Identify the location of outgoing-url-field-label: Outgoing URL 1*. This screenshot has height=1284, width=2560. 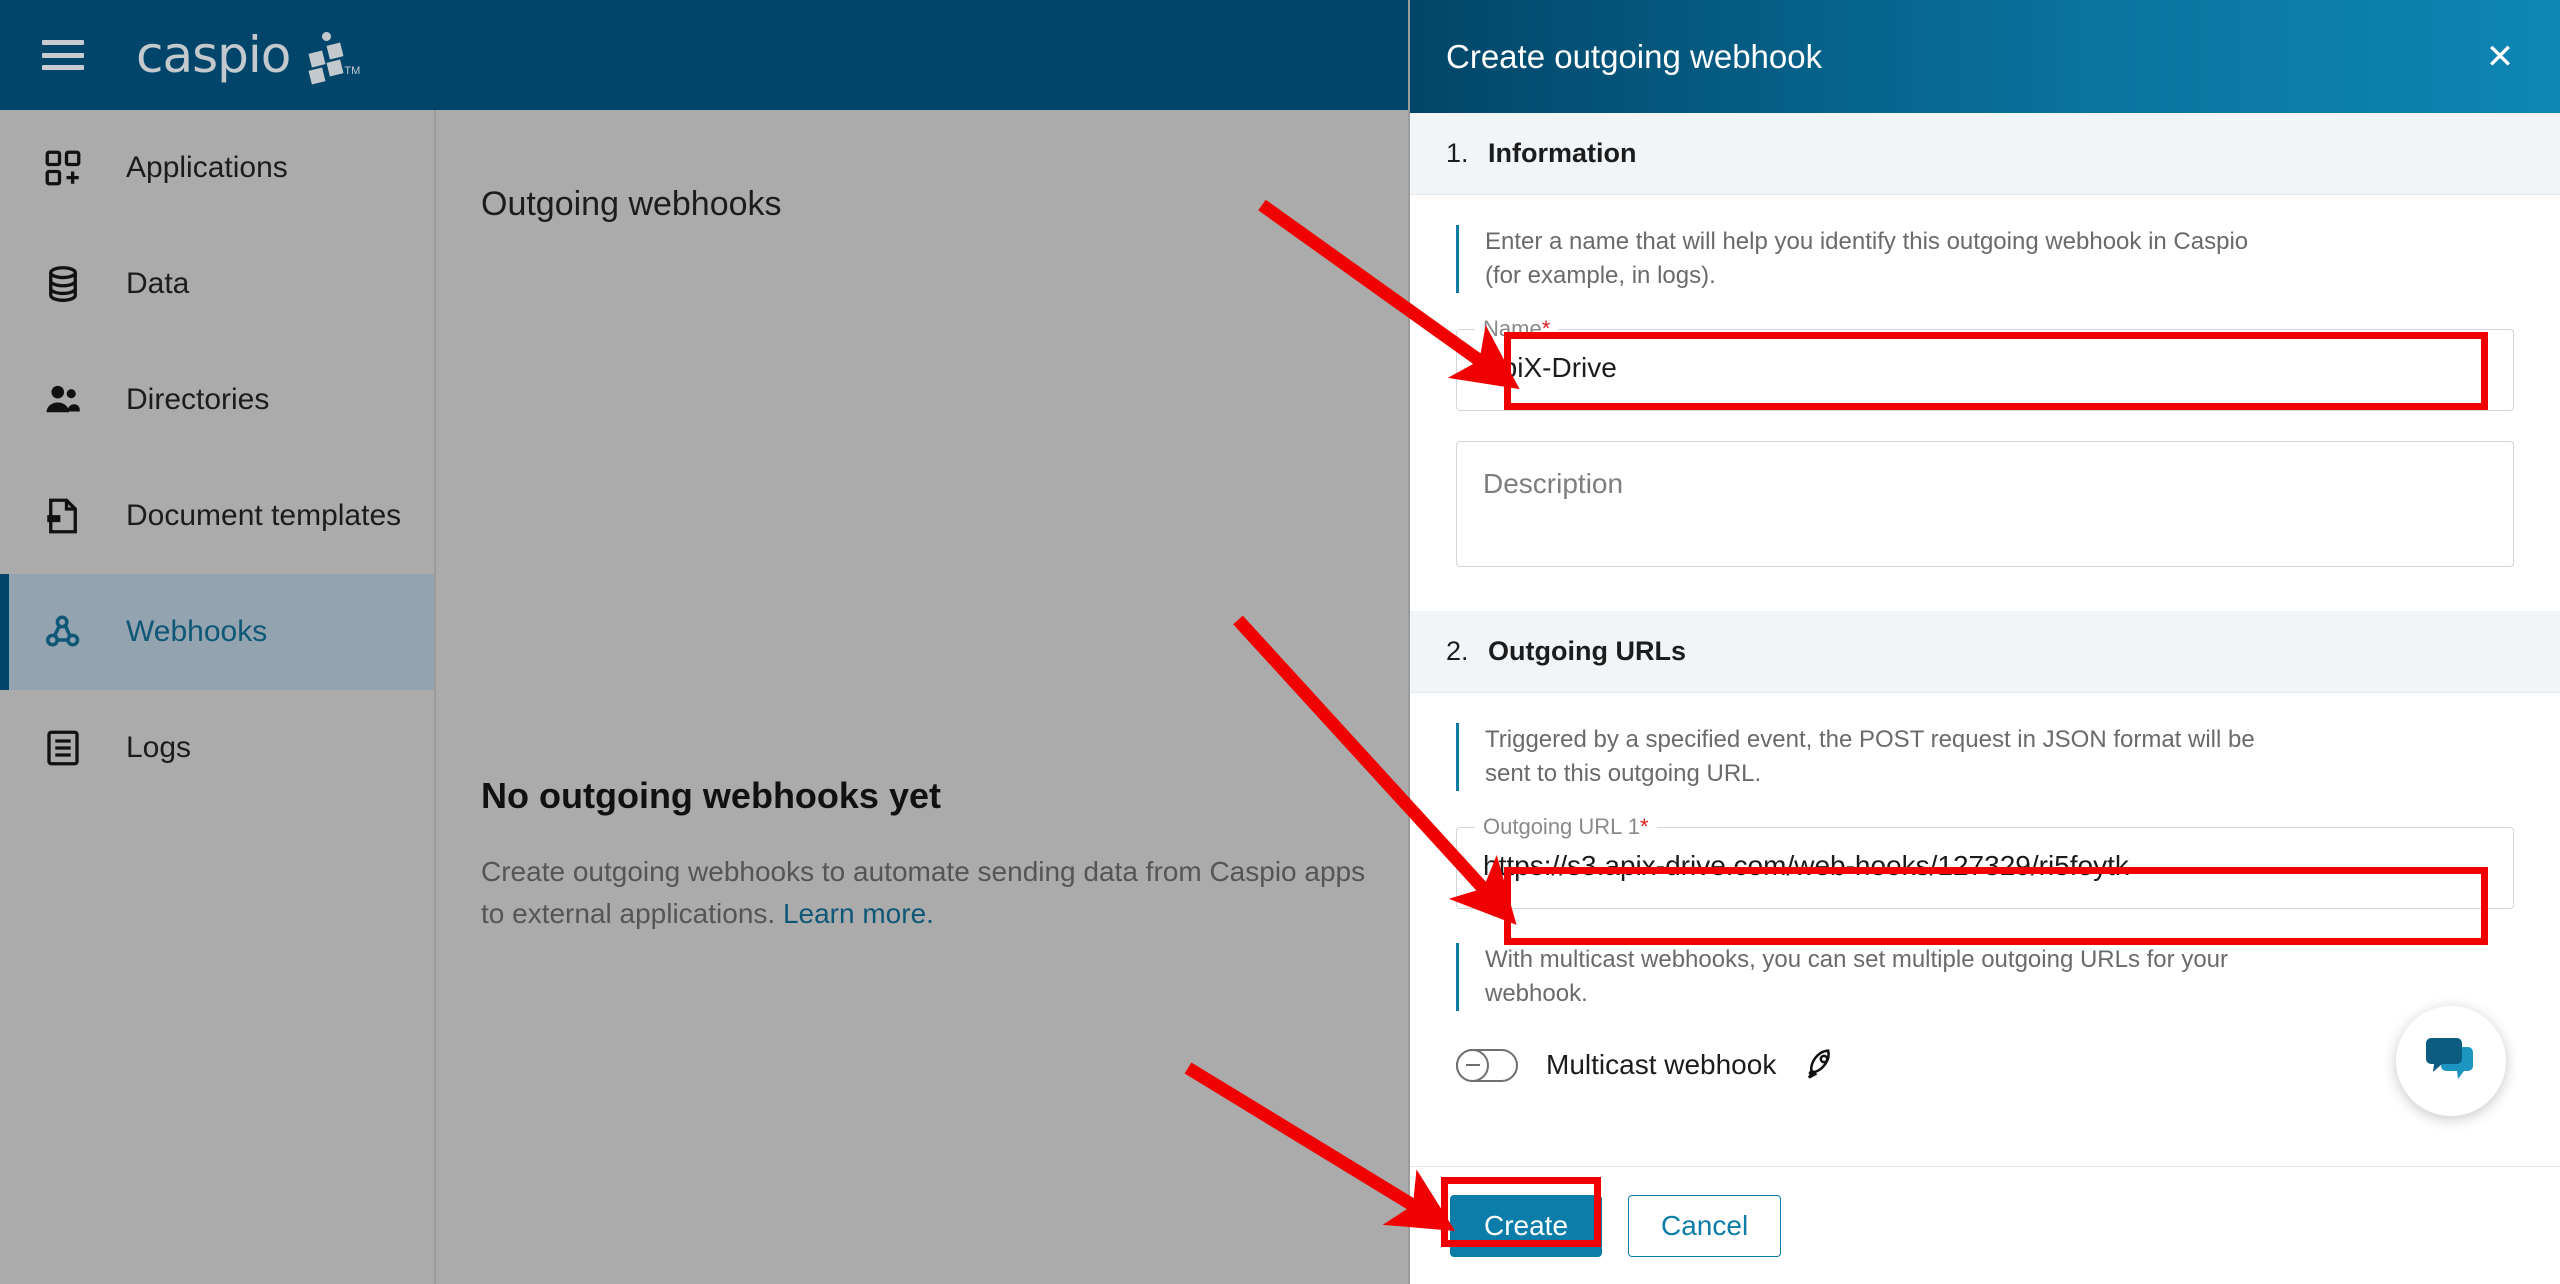
(1566, 827).